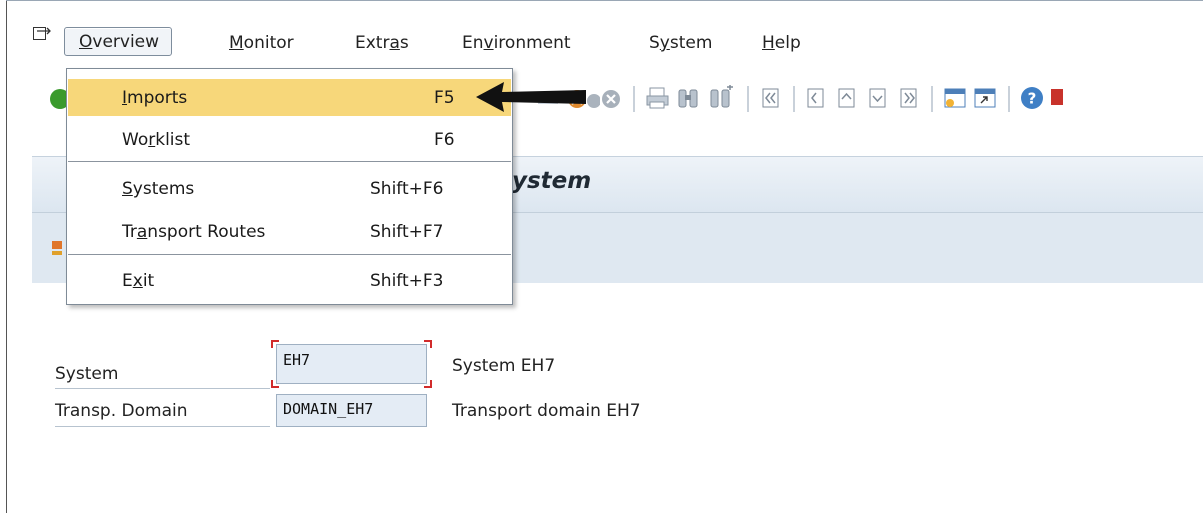  I want to click on menu-label-pre: Extr, so click(372, 43).